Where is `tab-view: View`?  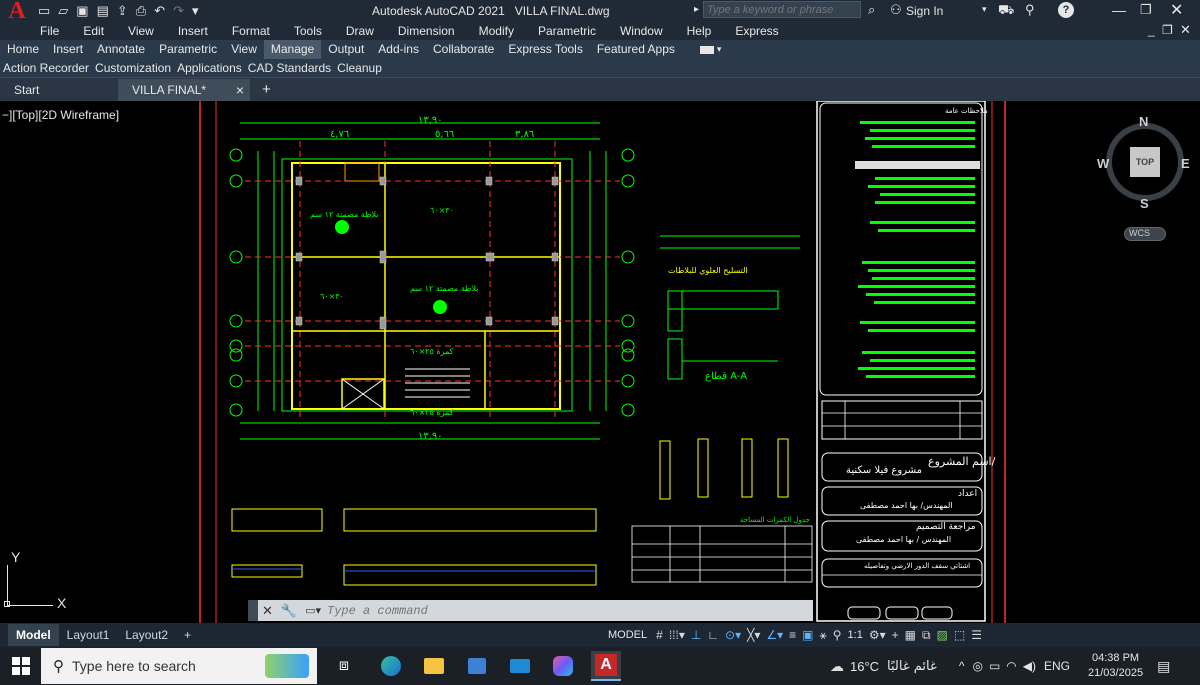
tab-view: View is located at coordinates (244, 49).